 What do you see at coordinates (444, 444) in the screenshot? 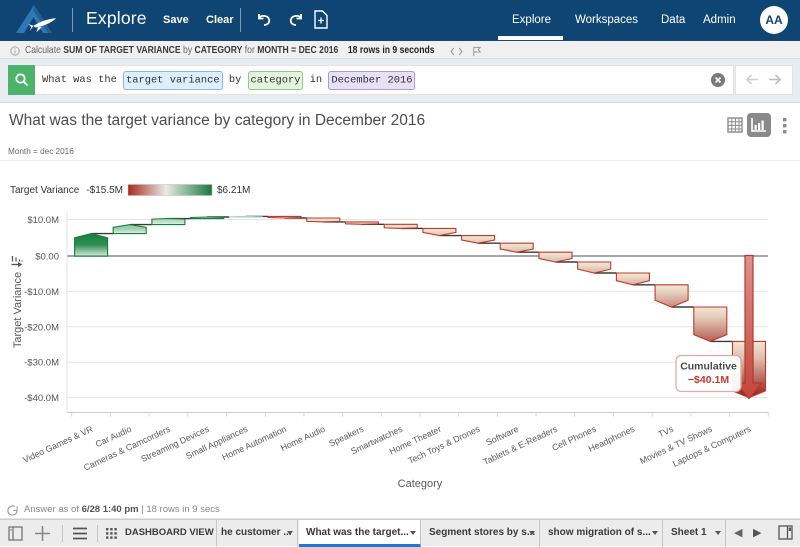
I see `svg-text: Tech Toys & Drones` at bounding box center [444, 444].